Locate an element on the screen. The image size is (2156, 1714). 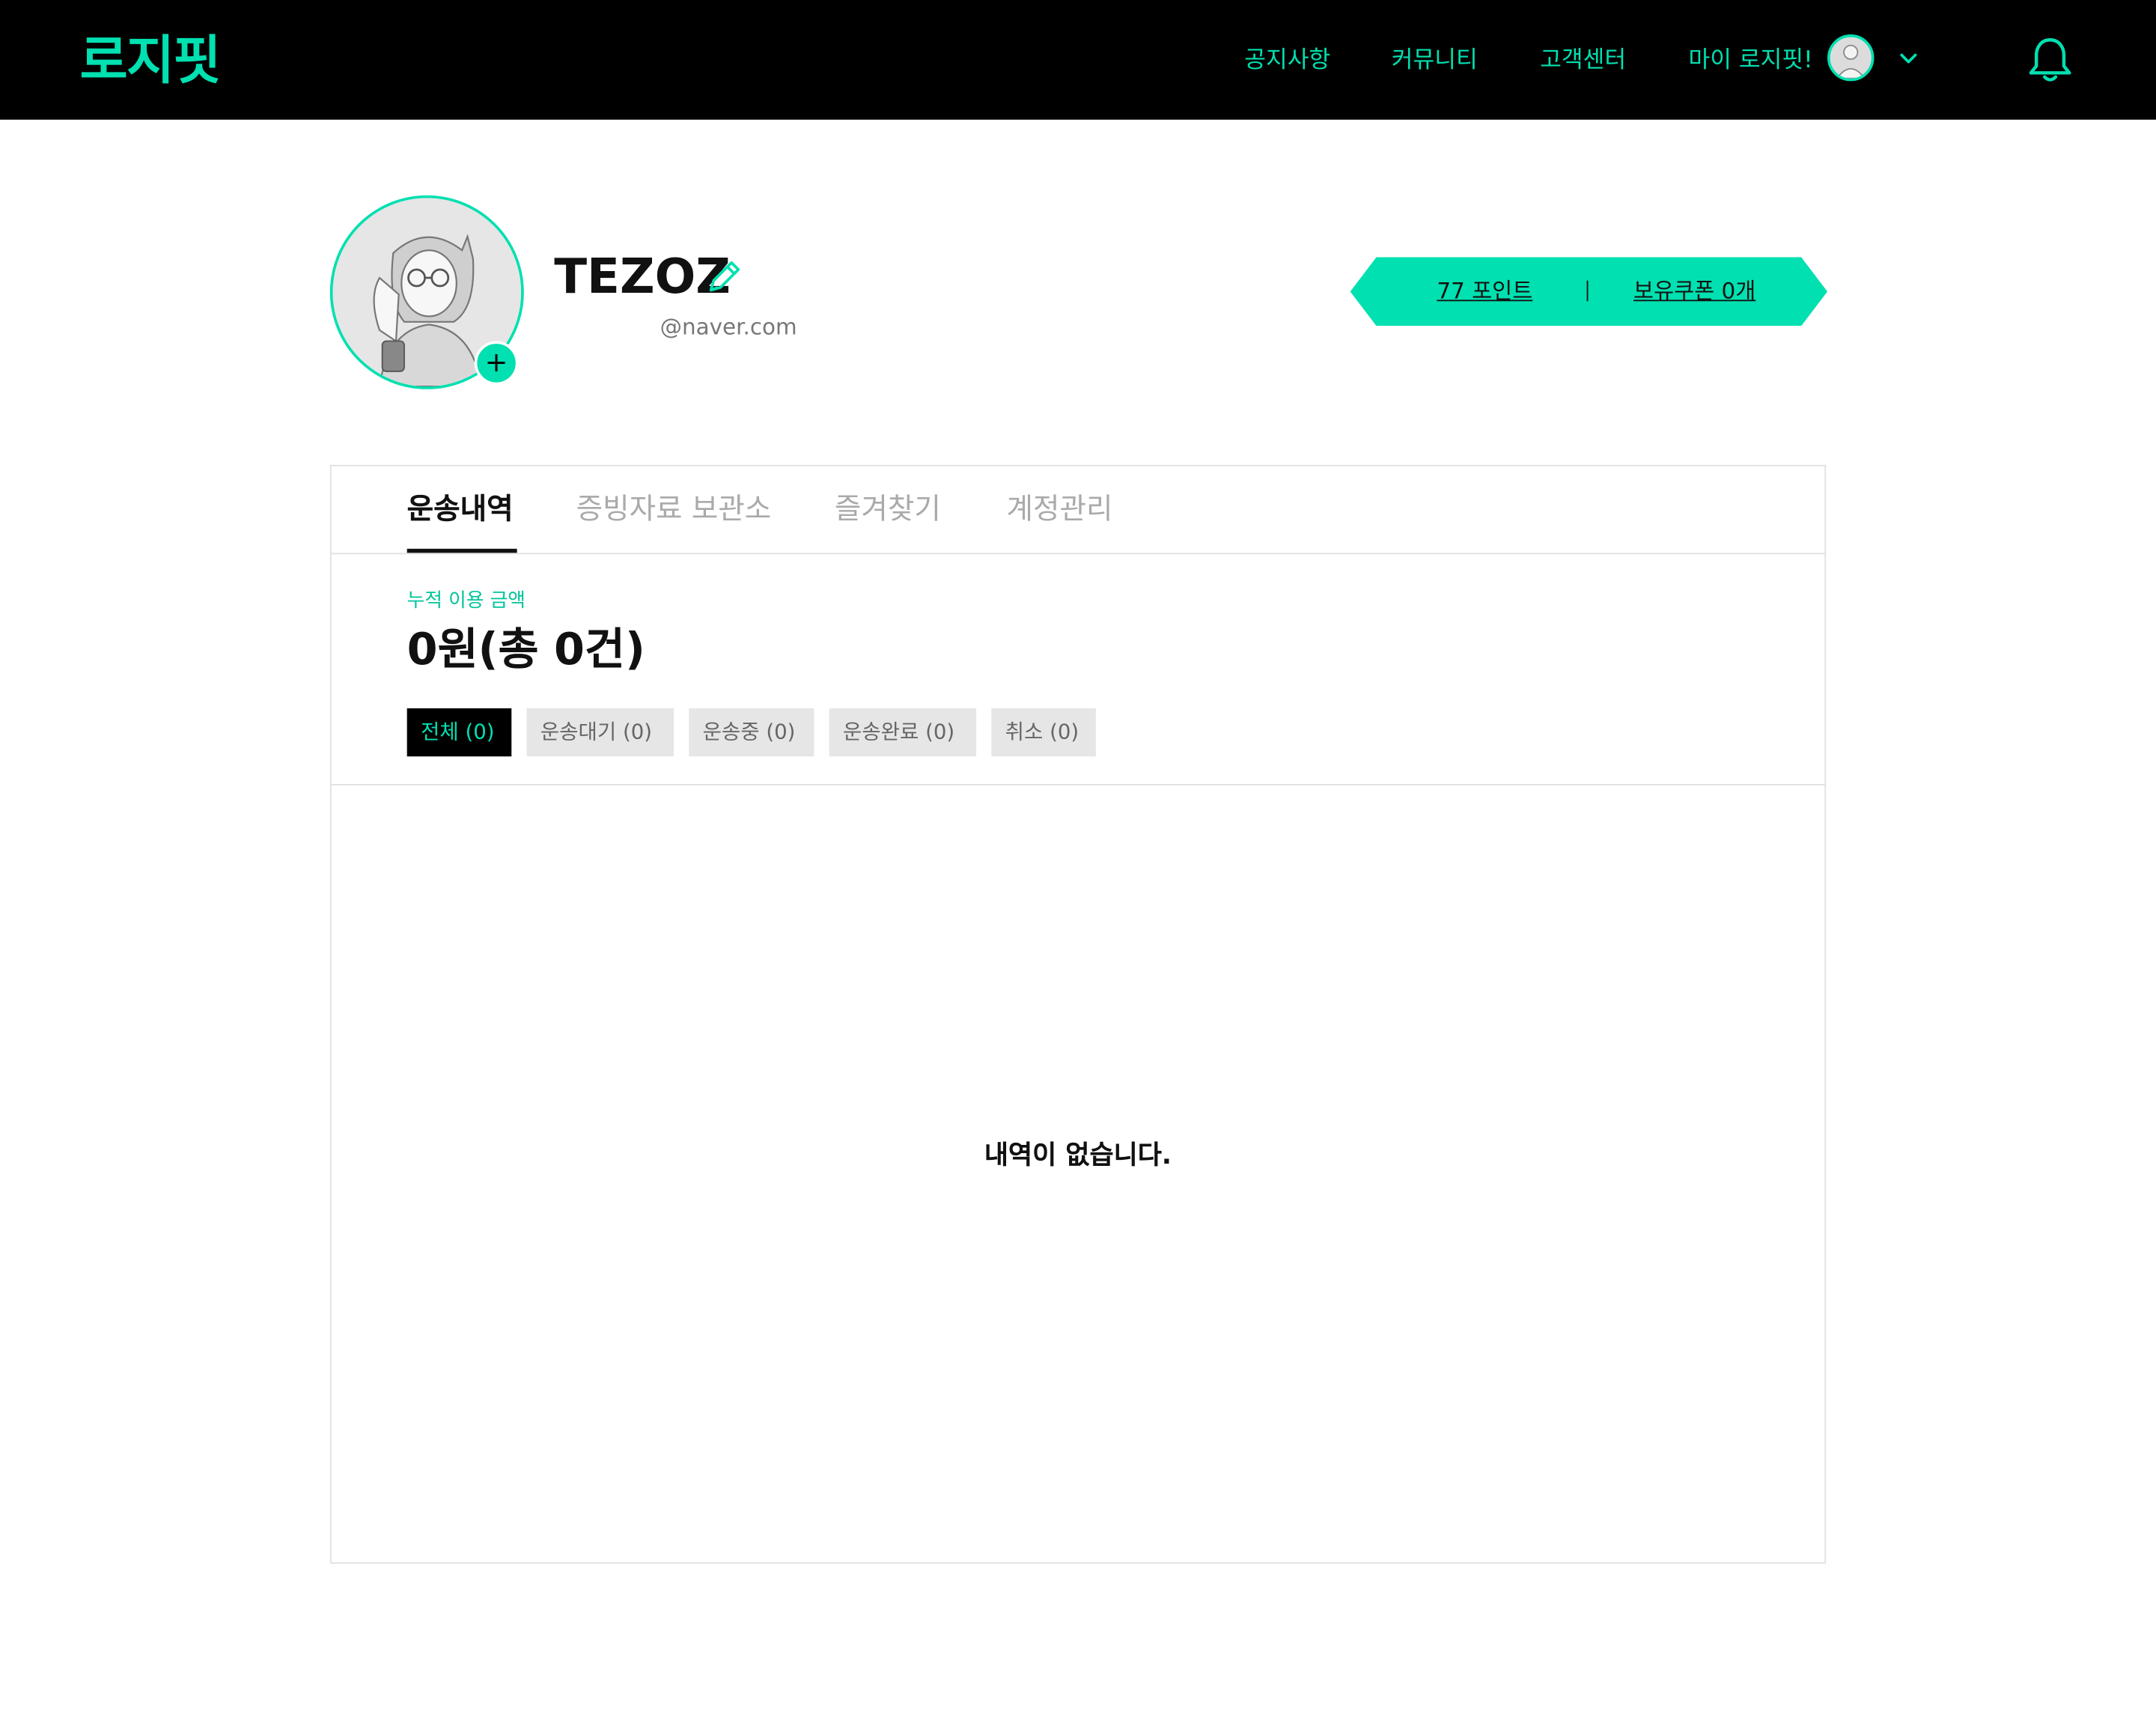
points-link: 77 포인트 is located at coordinates (1484, 291).